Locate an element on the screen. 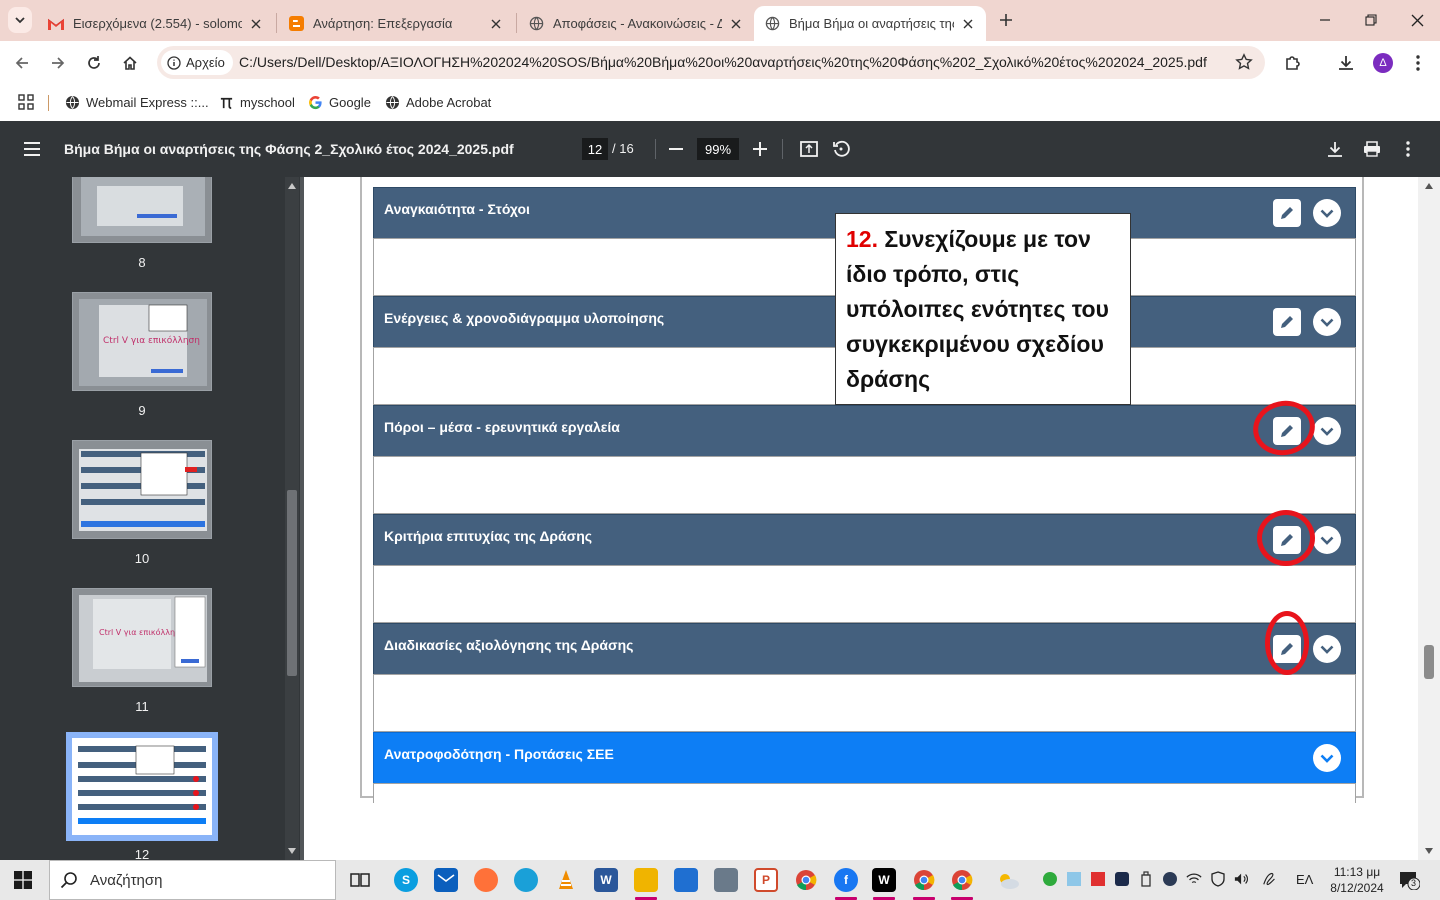 Image resolution: width=1440 pixels, height=900 pixels. volume-icon is located at coordinates (1242, 879).